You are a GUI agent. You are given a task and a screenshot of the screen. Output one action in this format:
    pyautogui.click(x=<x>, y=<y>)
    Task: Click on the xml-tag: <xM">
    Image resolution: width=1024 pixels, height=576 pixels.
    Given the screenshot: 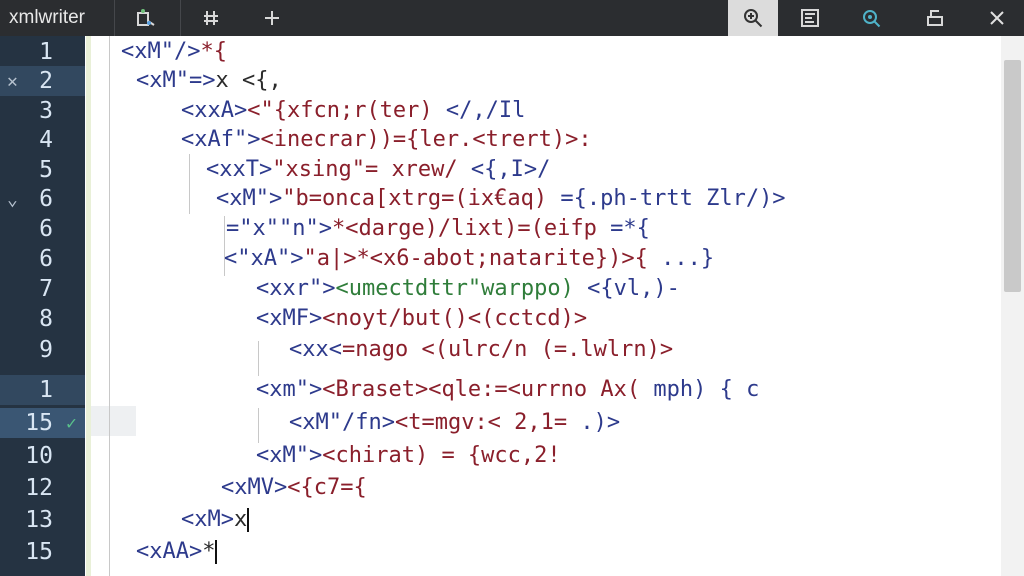 What is the action you would take?
    pyautogui.click(x=289, y=455)
    